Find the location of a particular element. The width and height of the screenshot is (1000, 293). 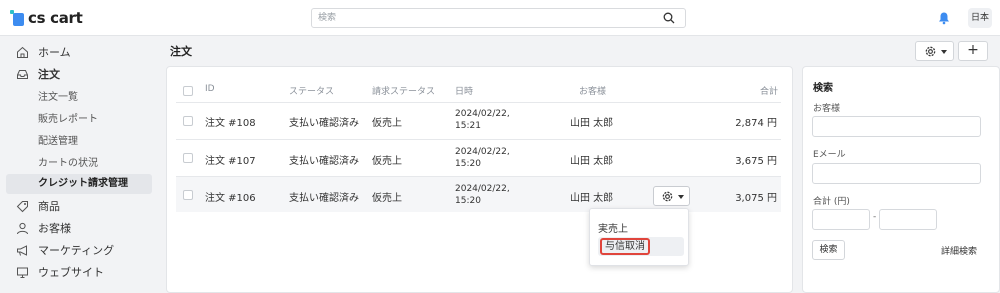

top-bar: cs cart 日本 is located at coordinates (500, 18).